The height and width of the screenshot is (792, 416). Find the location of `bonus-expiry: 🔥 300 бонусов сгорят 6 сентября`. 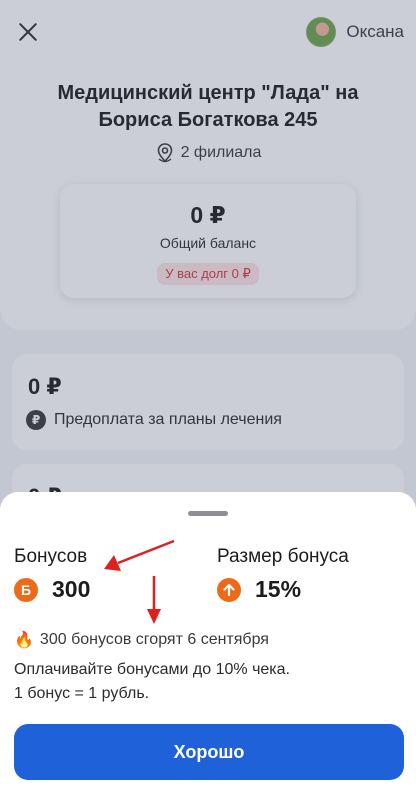

bonus-expiry: 🔥 300 бонусов сгорят 6 сентября is located at coordinates (141, 640).